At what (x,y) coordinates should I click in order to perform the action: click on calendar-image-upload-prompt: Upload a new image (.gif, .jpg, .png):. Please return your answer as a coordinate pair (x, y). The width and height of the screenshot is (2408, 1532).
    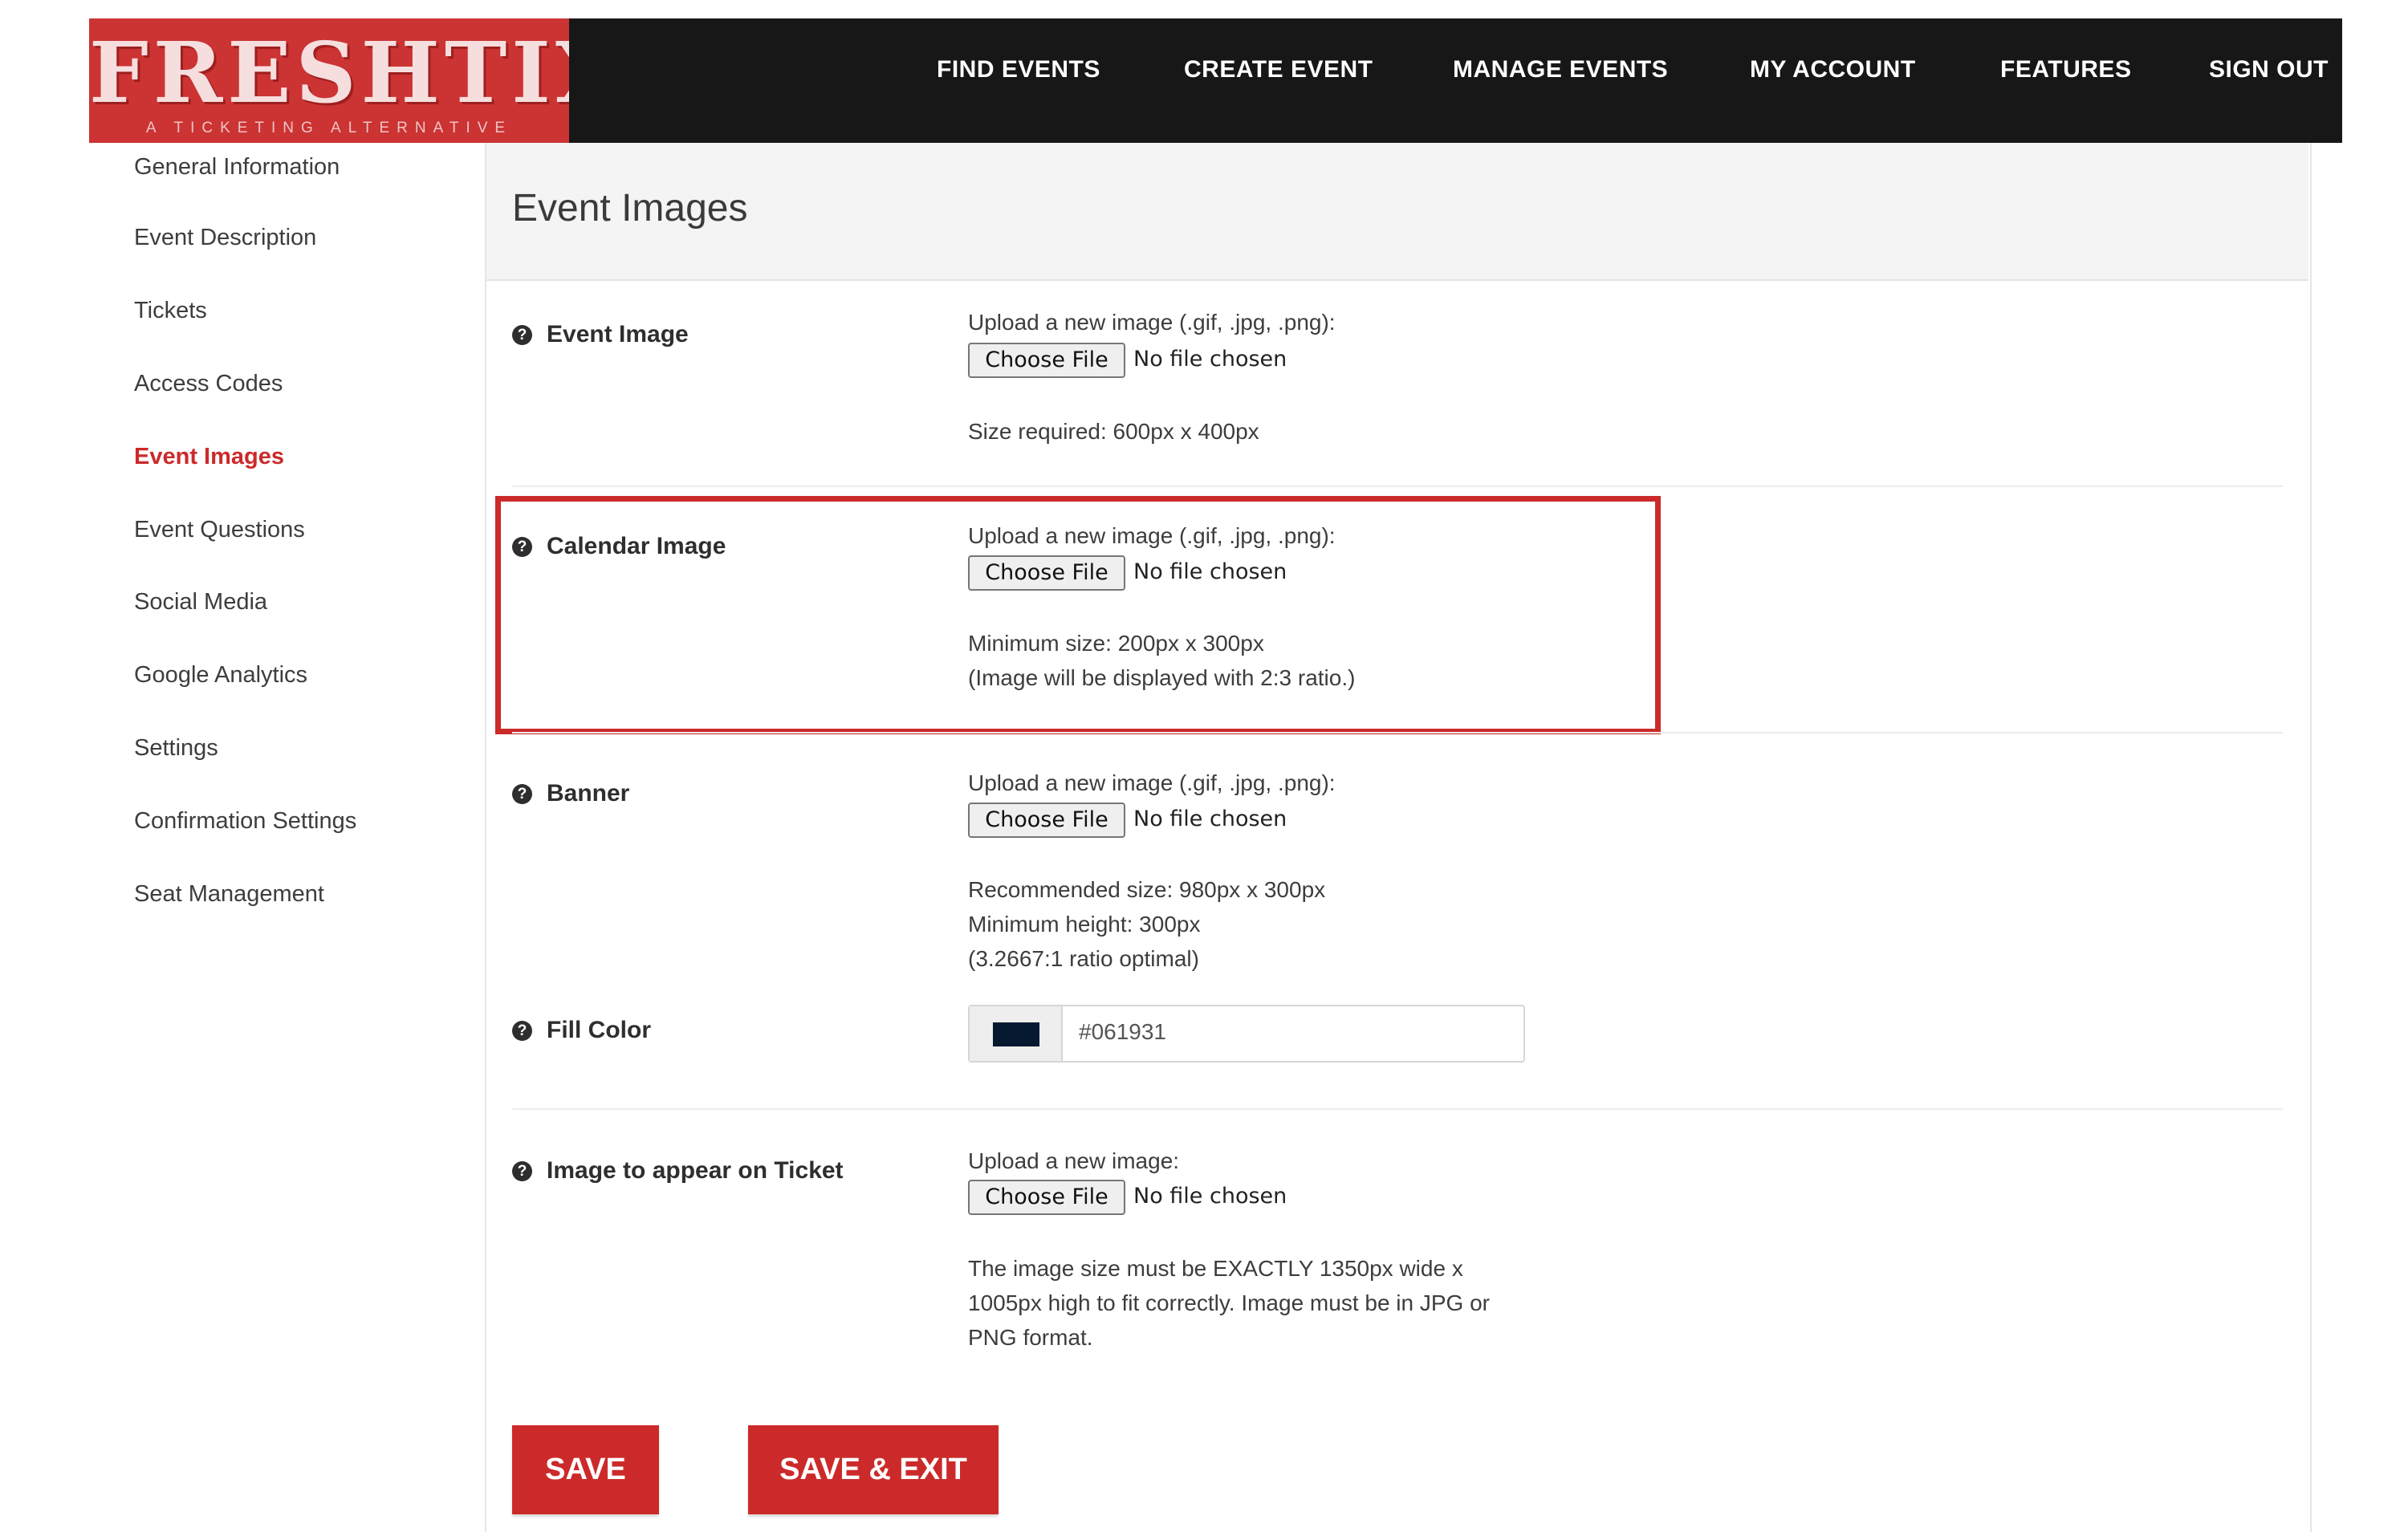
    Looking at the image, I should click on (1152, 535).